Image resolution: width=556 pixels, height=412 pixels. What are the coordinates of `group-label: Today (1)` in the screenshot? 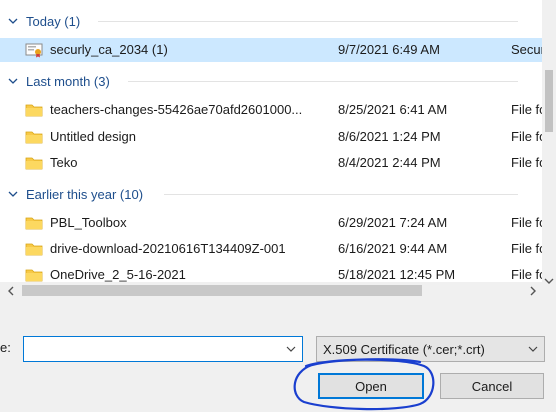 It's located at (53, 21).